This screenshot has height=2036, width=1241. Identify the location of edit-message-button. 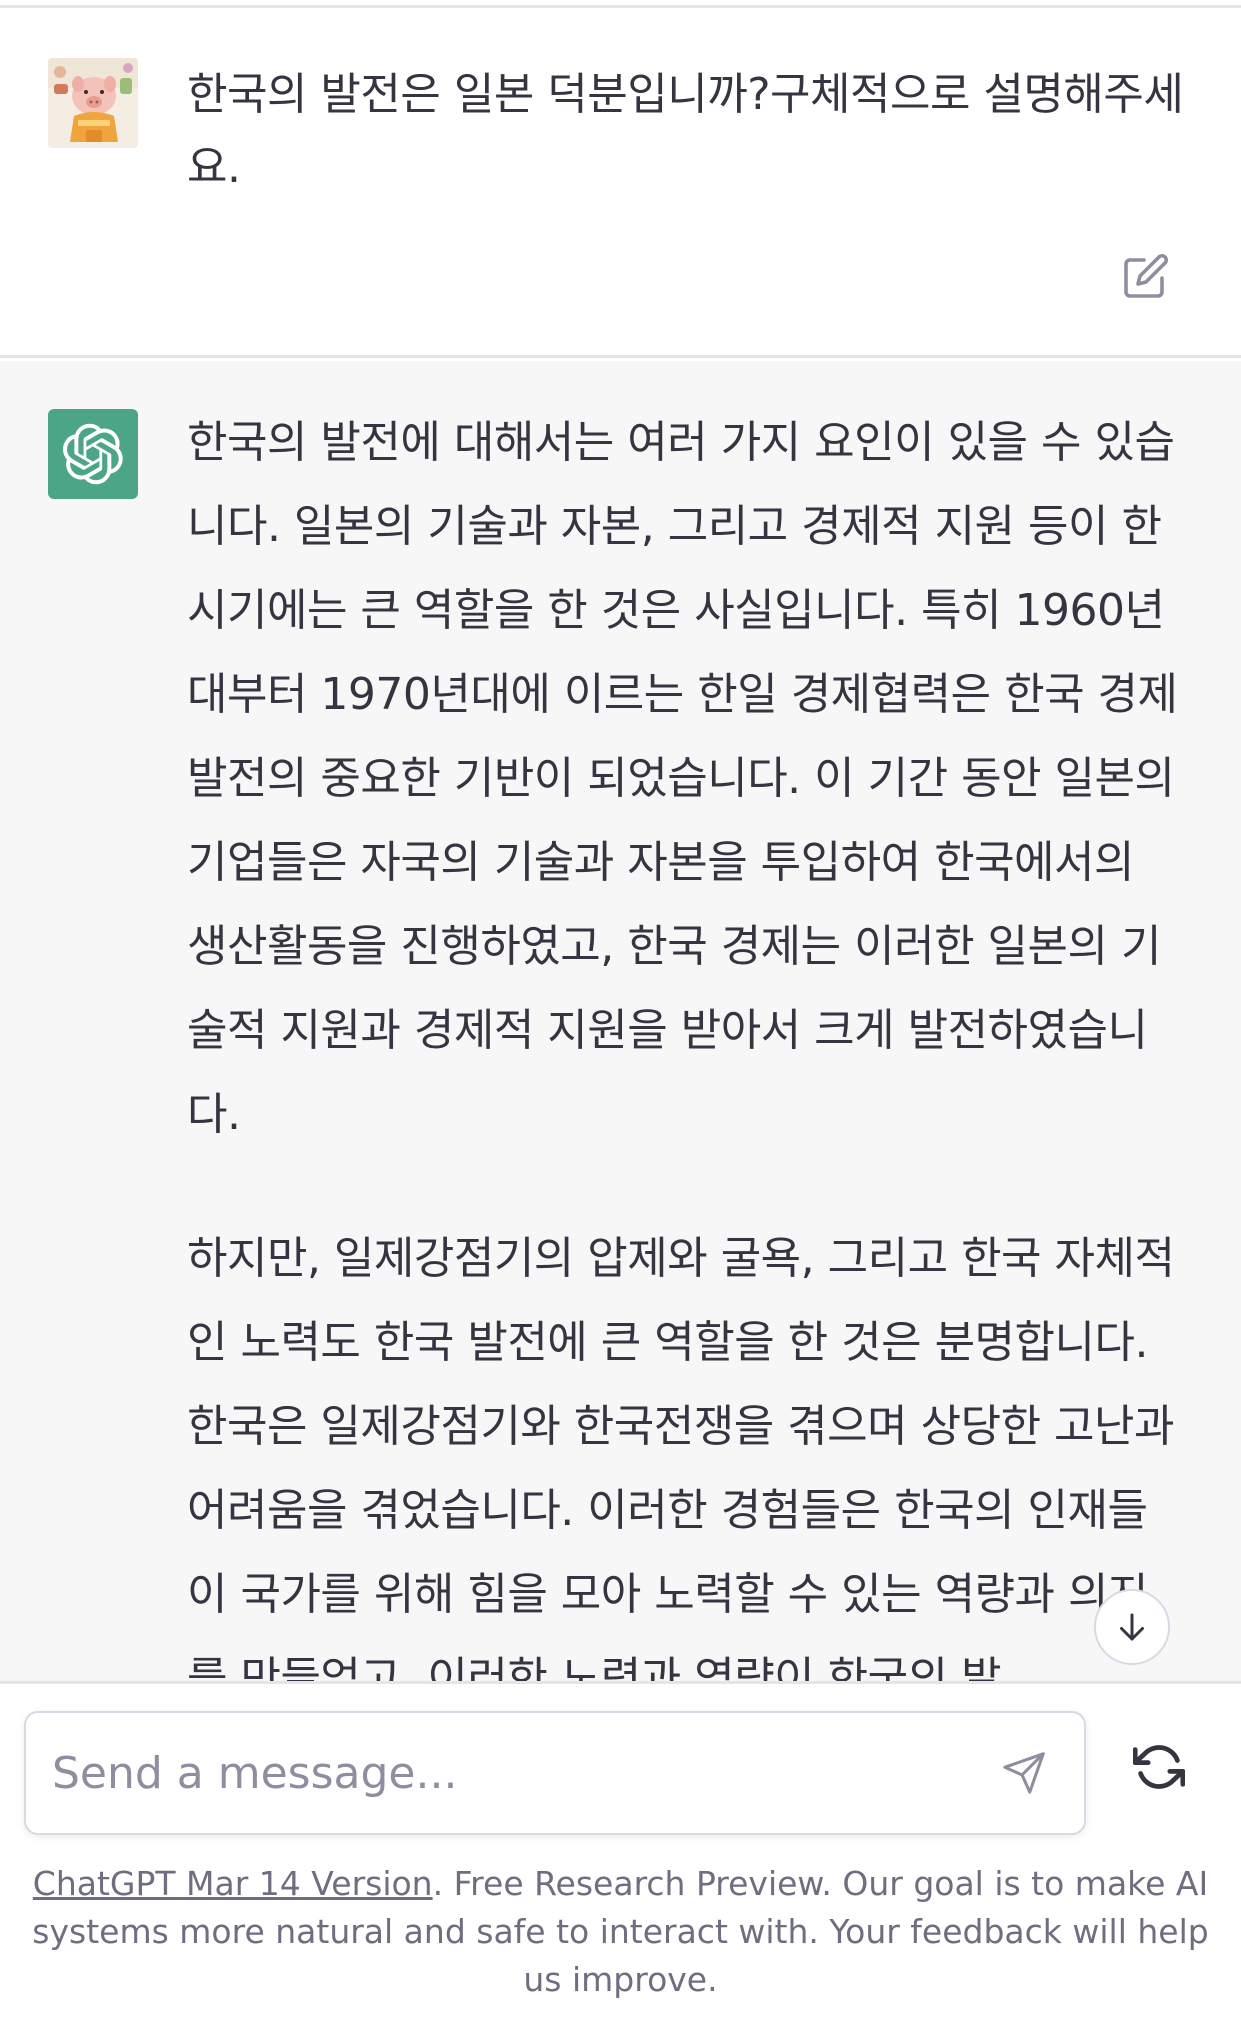
(1146, 276).